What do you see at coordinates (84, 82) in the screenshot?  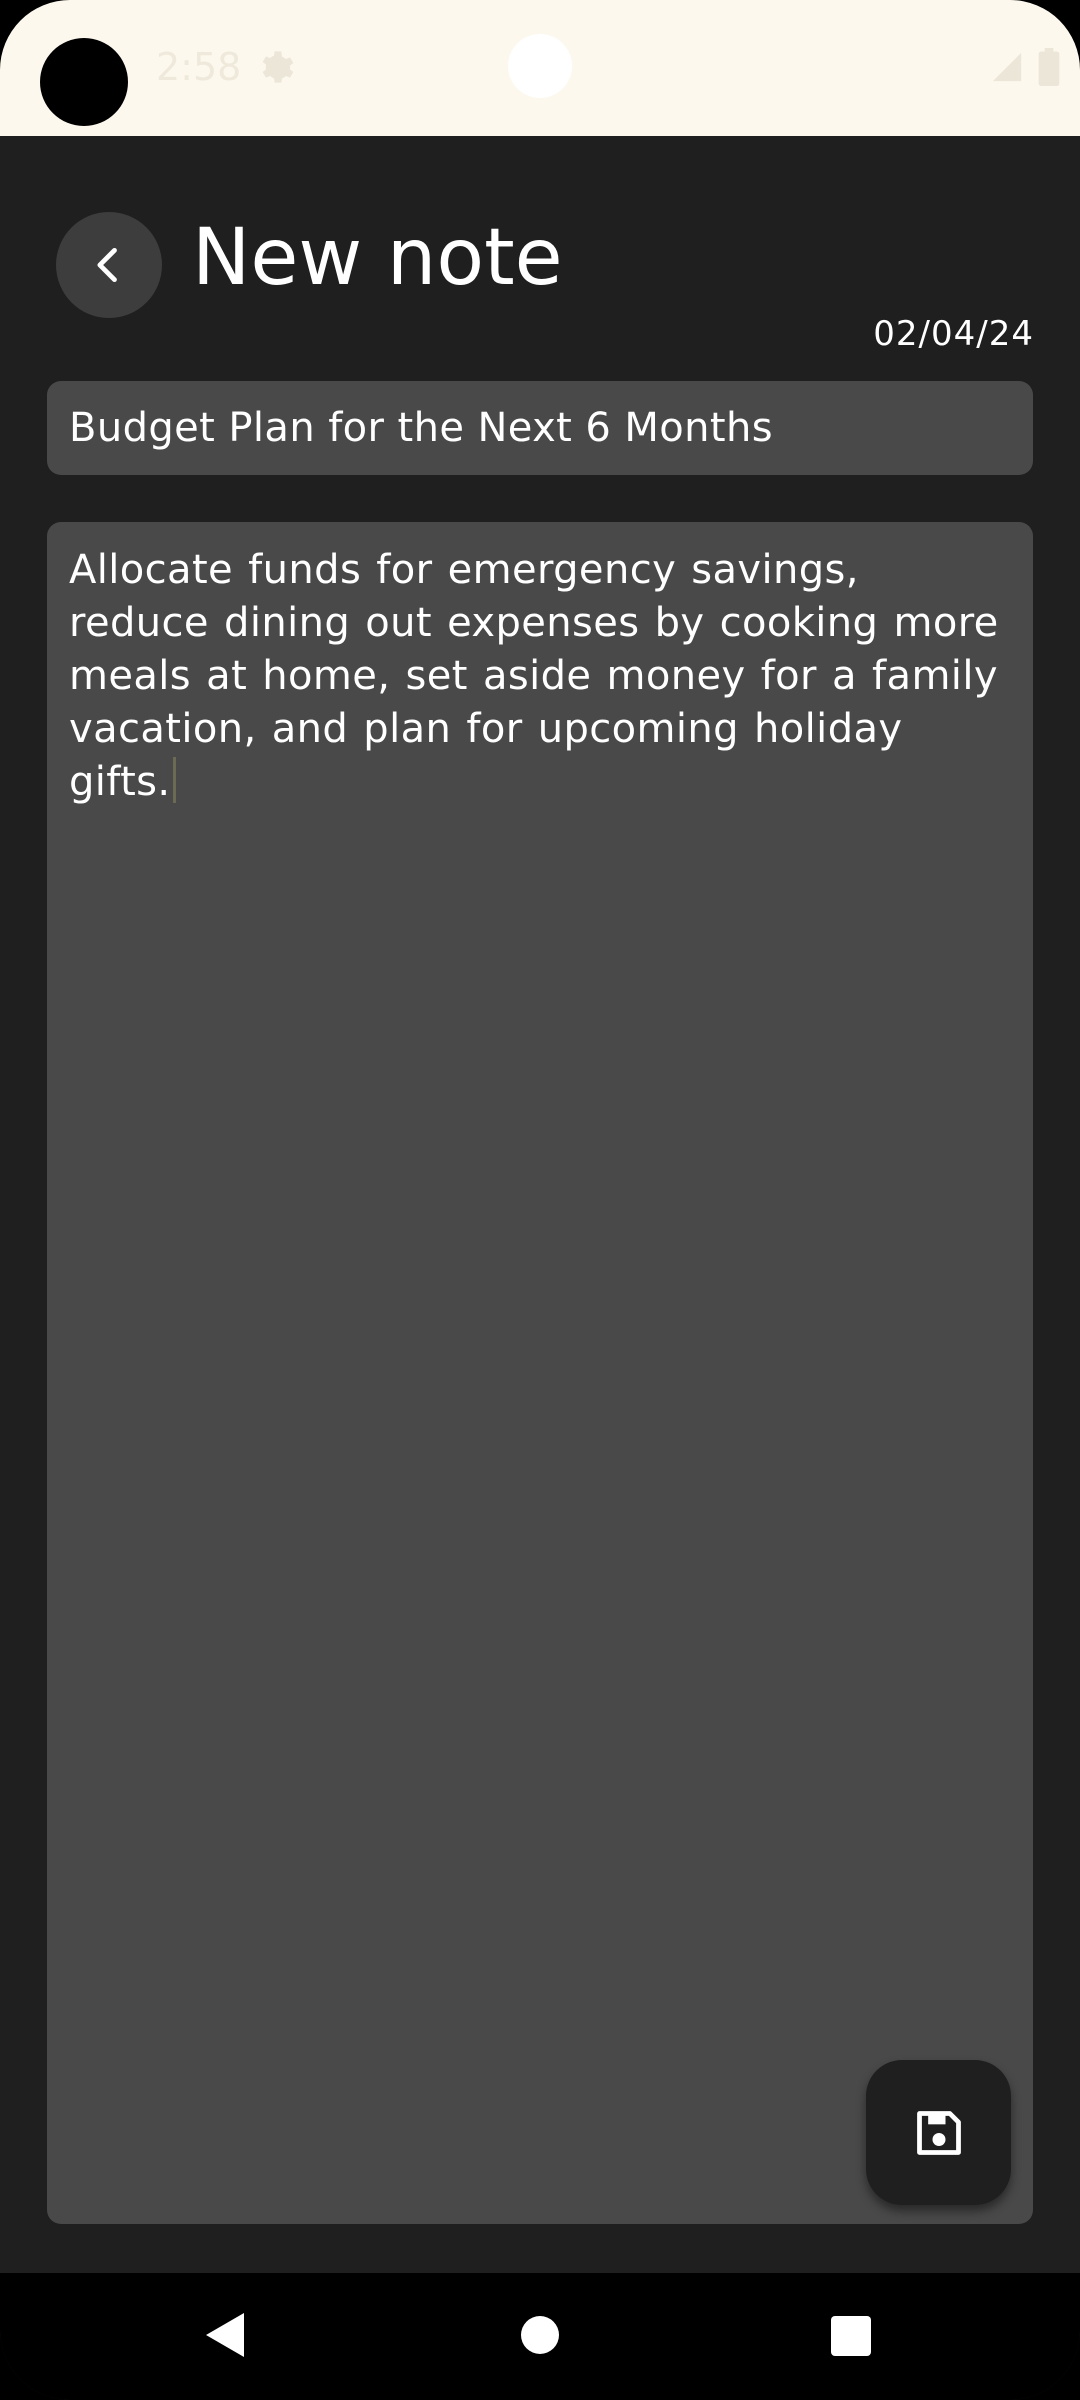 I see `camera-dot` at bounding box center [84, 82].